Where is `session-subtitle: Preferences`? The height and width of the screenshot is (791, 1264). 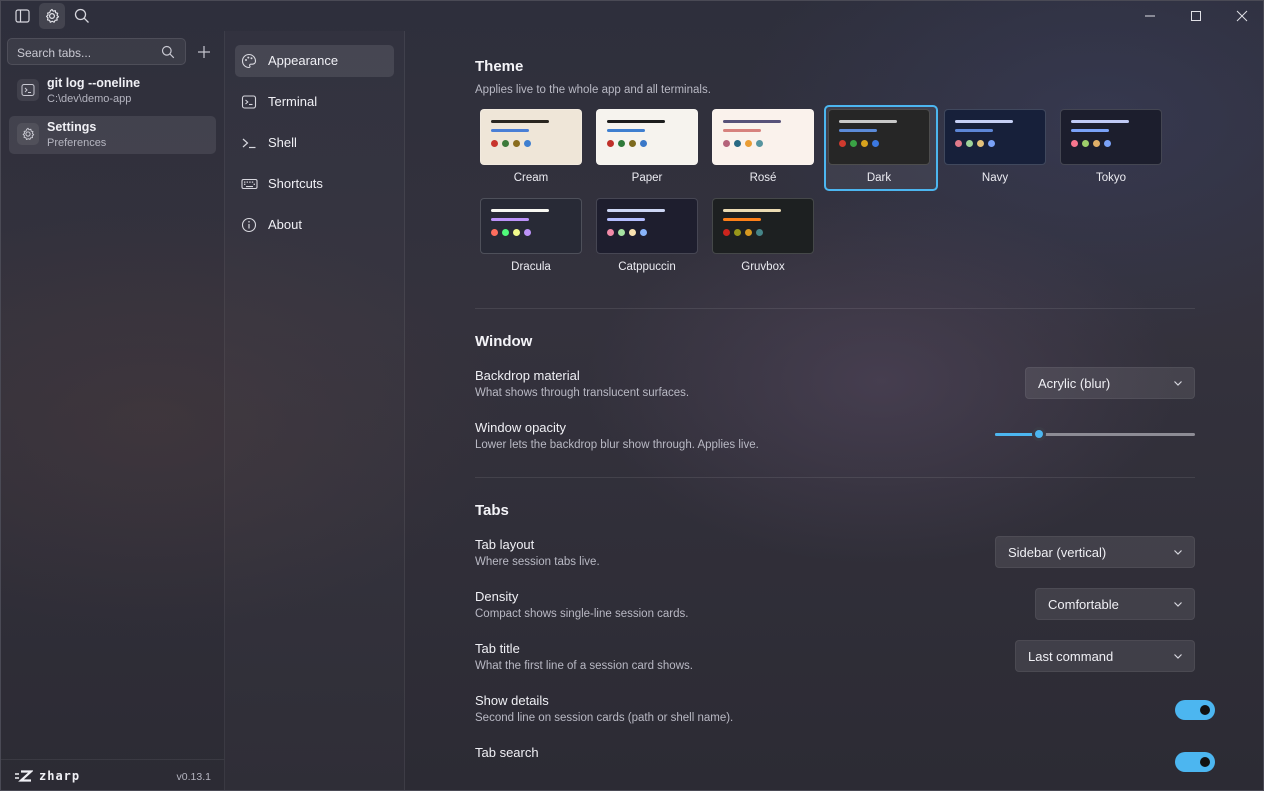 session-subtitle: Preferences is located at coordinates (77, 143).